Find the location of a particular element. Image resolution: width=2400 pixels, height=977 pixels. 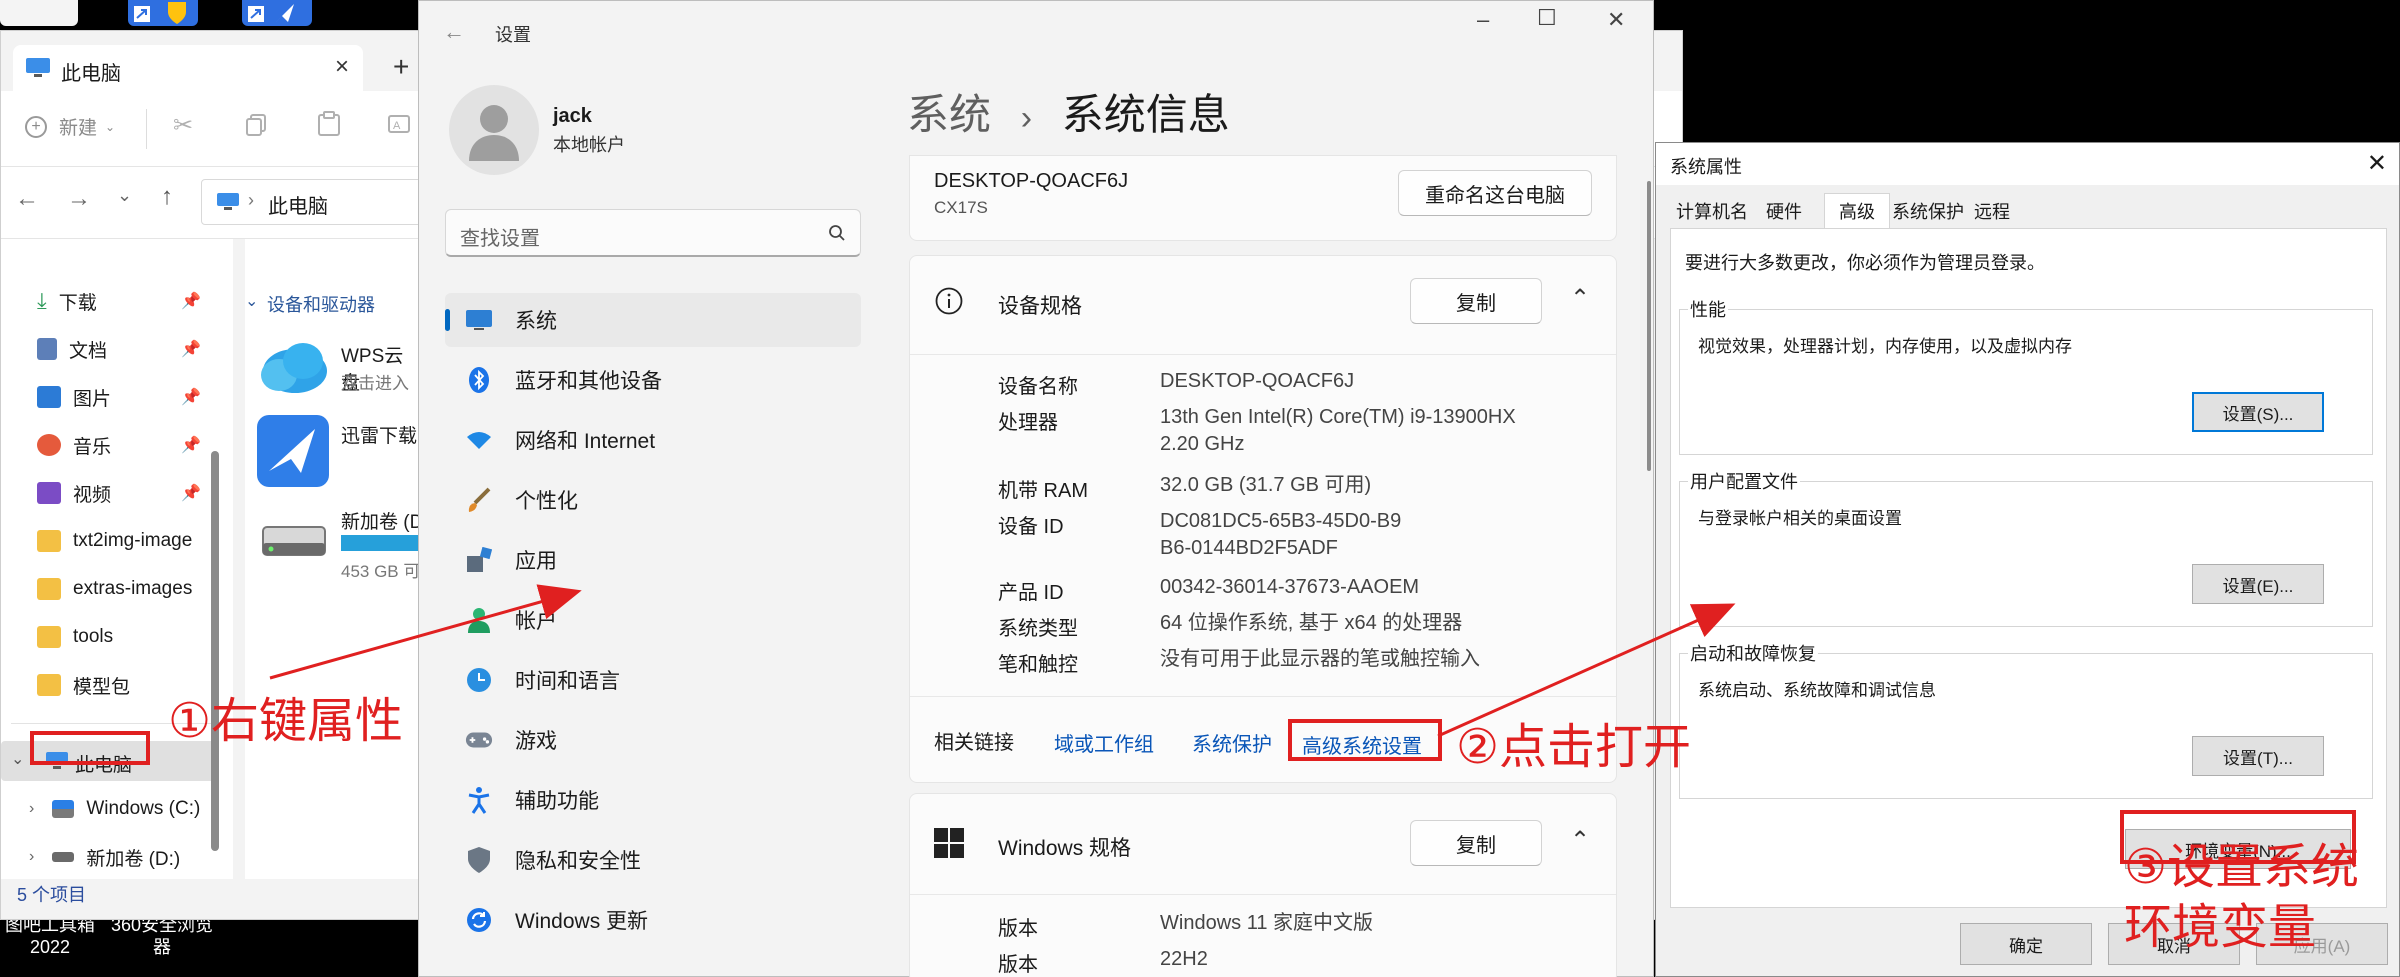

annotation-arrows is located at coordinates (1002, 661).